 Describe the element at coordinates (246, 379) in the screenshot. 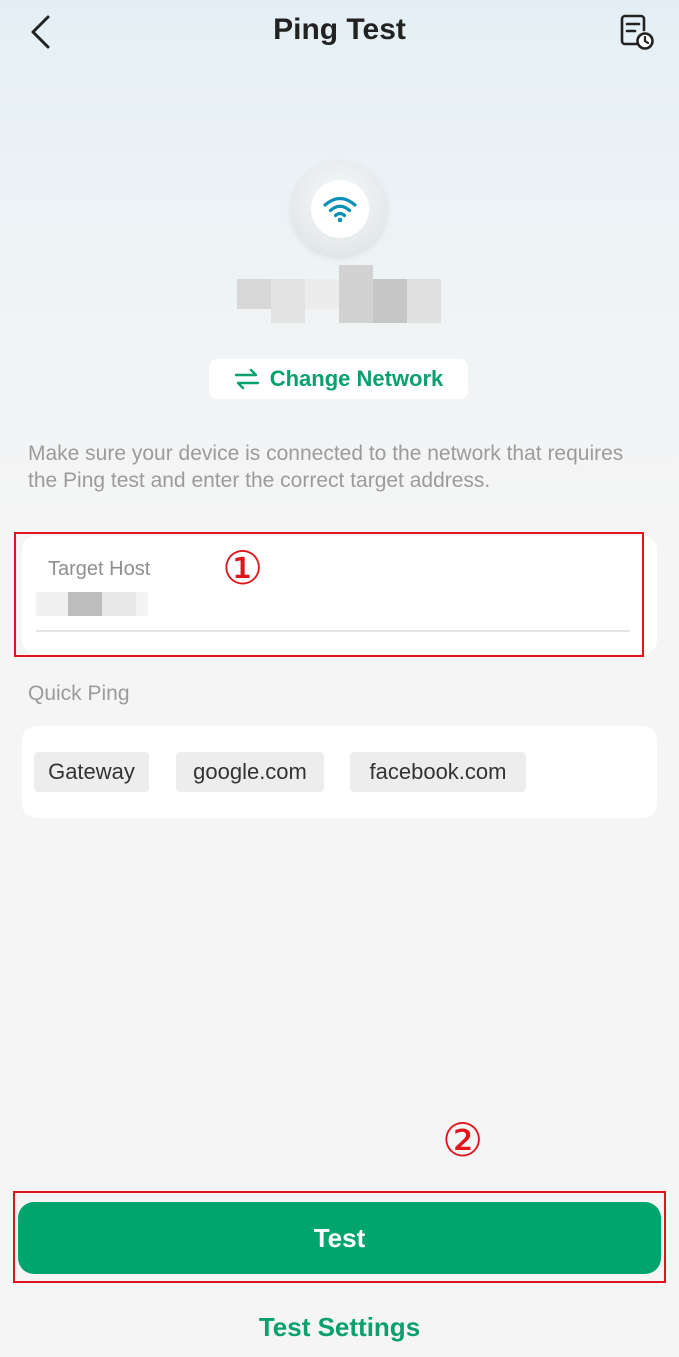

I see `swap-arrows-icon` at that location.